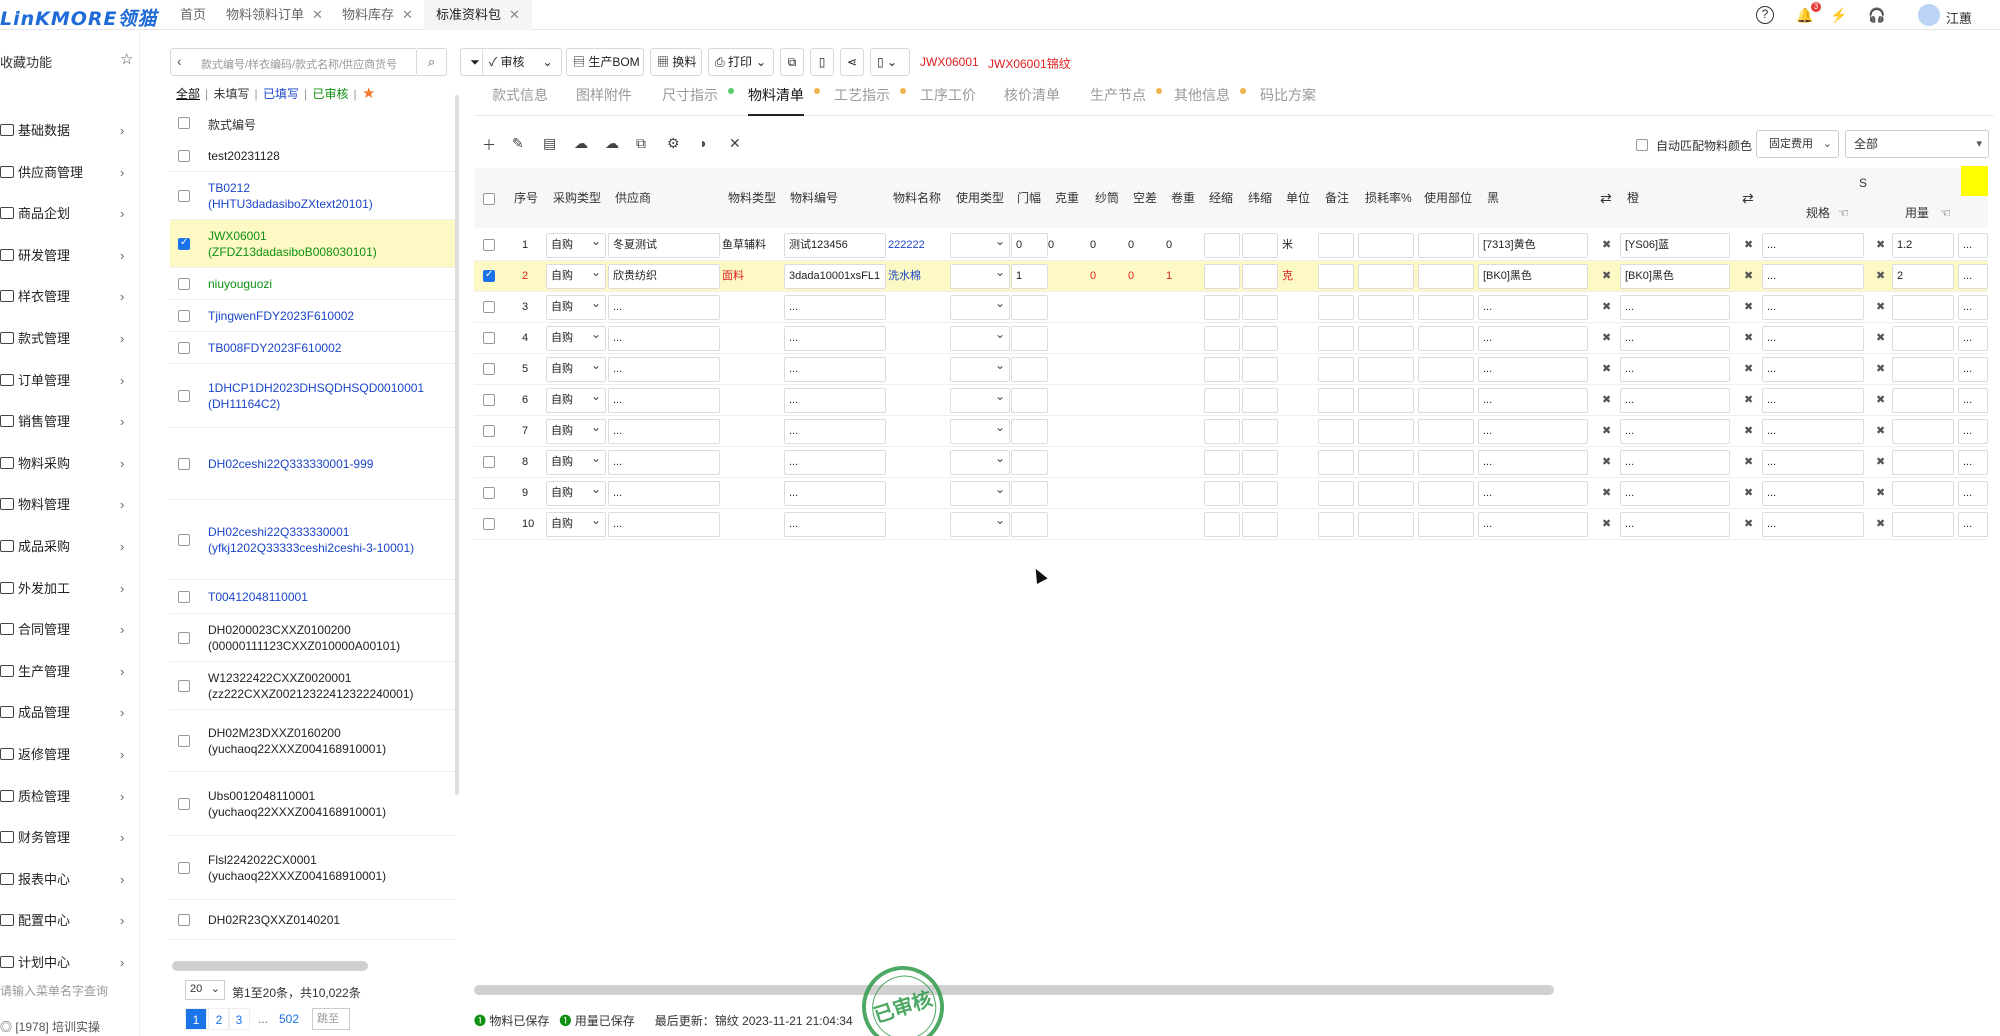  I want to click on subtab: 码比方案, so click(1288, 100).